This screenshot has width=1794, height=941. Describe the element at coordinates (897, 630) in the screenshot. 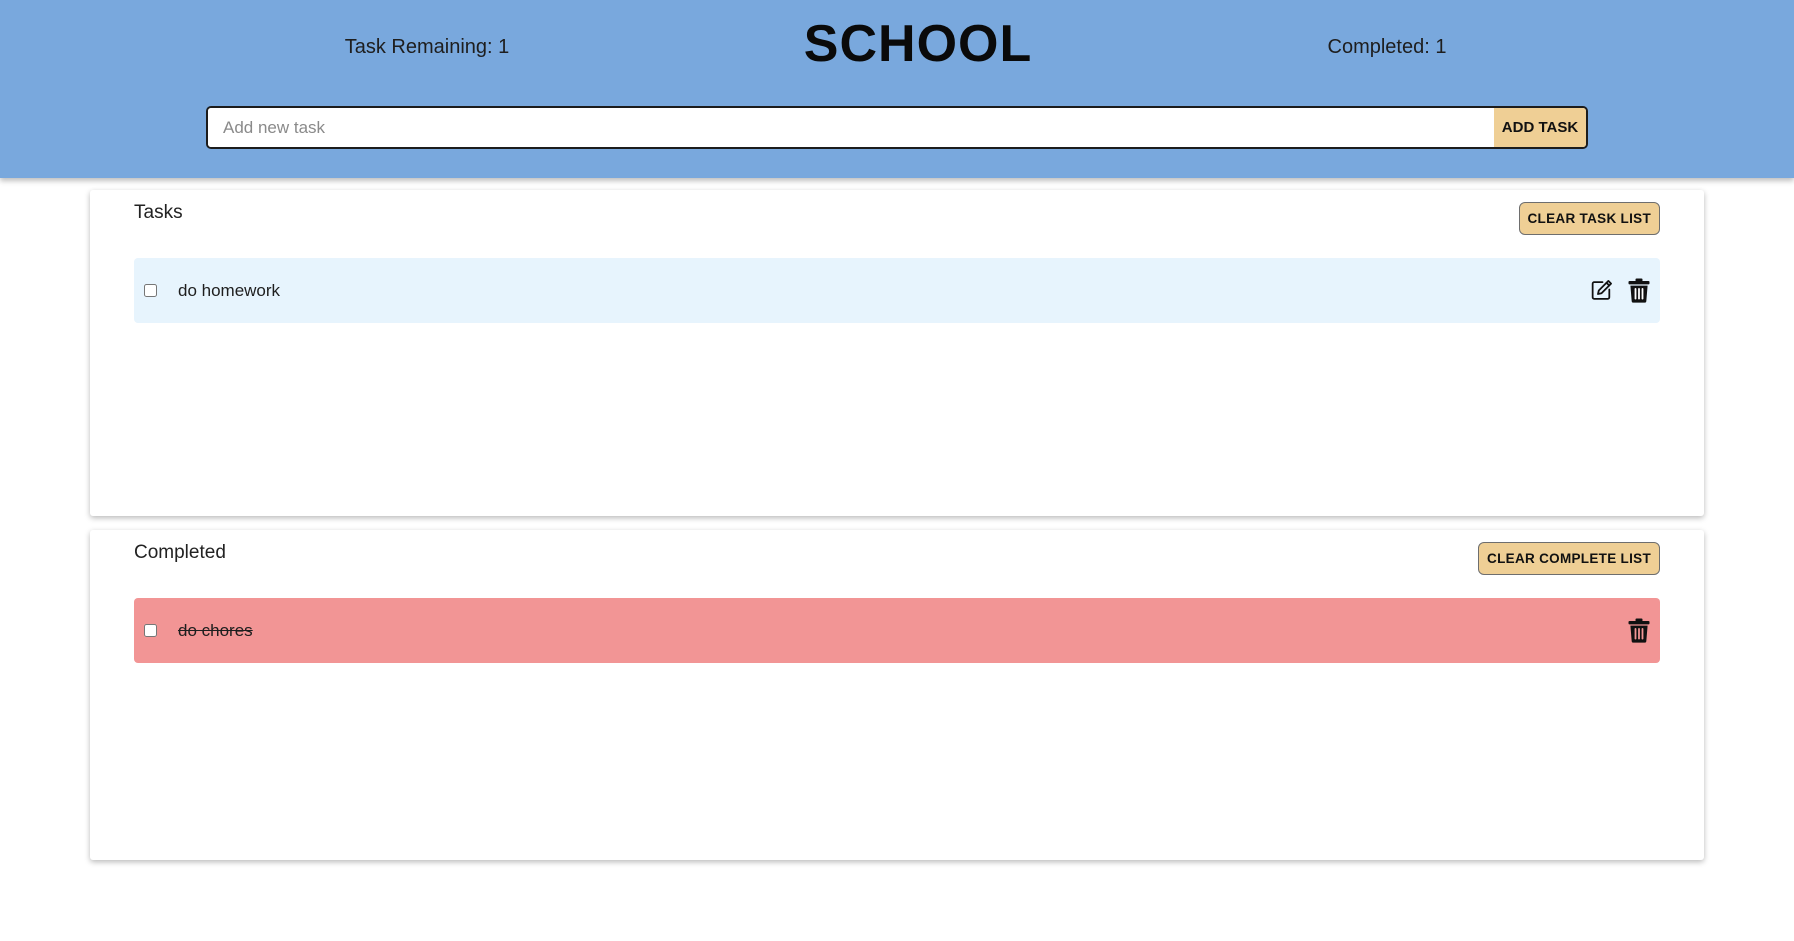

I see `completed-task-item: do chores` at that location.